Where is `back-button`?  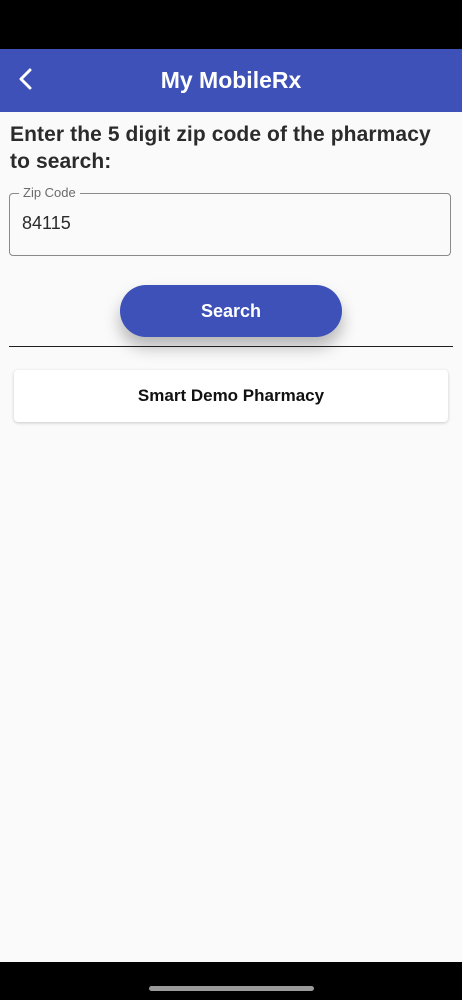 back-button is located at coordinates (26, 79).